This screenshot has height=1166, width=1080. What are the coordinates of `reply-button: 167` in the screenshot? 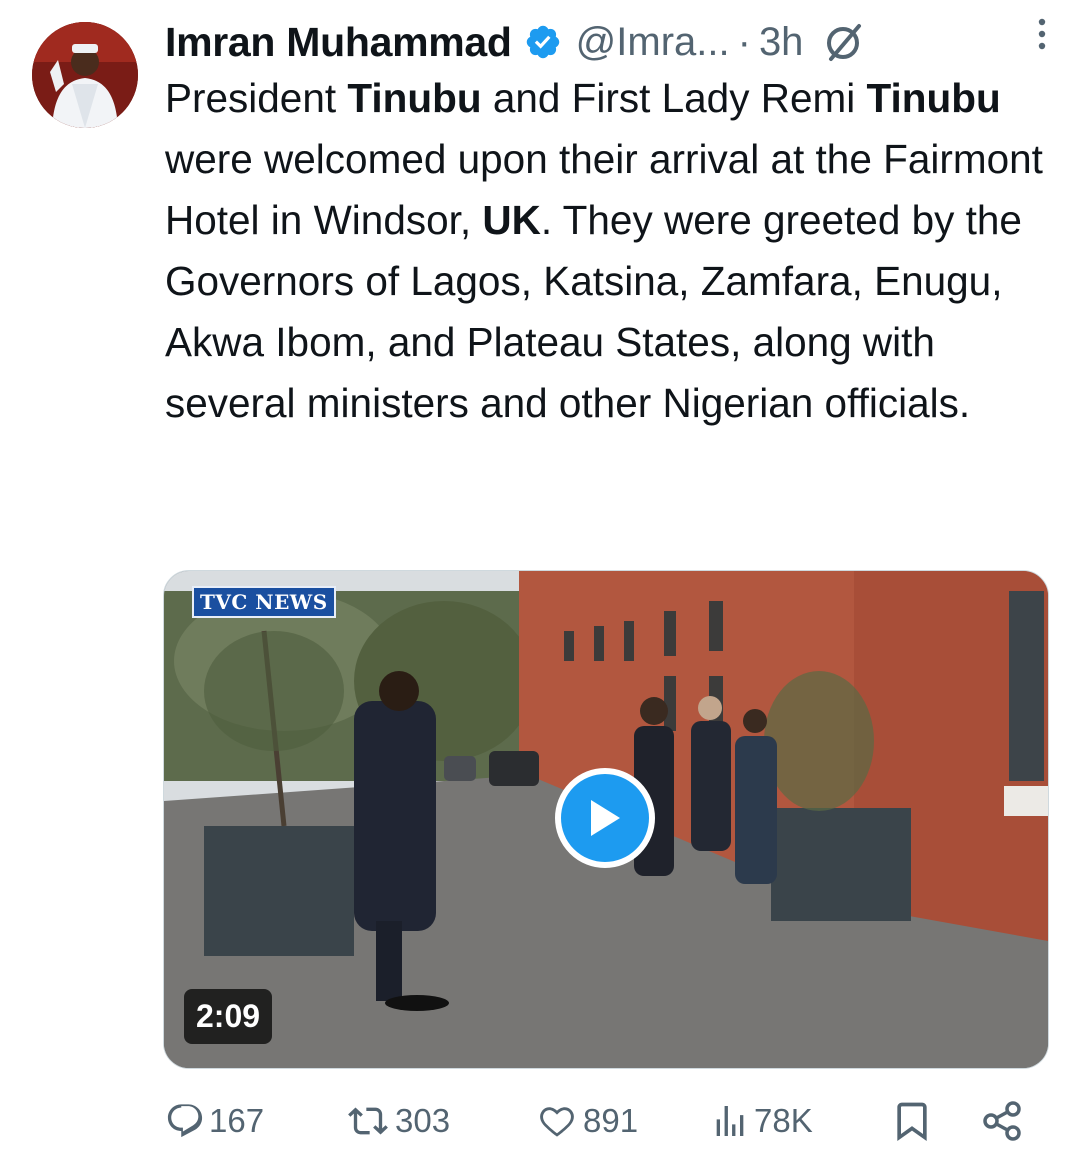 It's located at (214, 1121).